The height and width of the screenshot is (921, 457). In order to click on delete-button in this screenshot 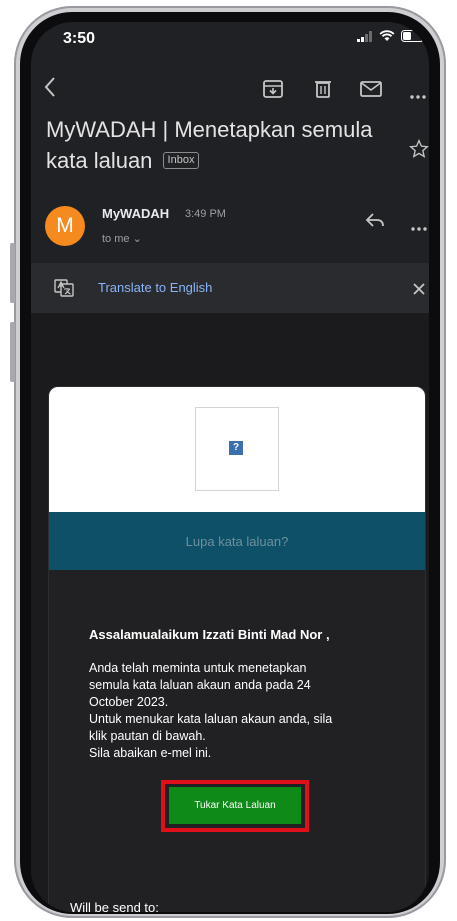, I will do `click(323, 91)`.